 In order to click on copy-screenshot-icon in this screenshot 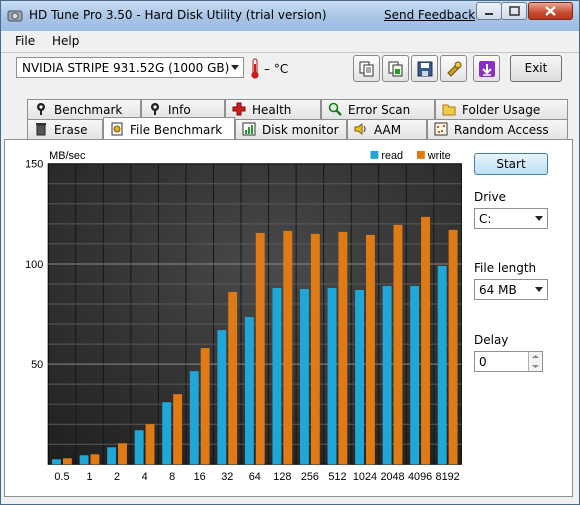, I will do `click(395, 69)`.